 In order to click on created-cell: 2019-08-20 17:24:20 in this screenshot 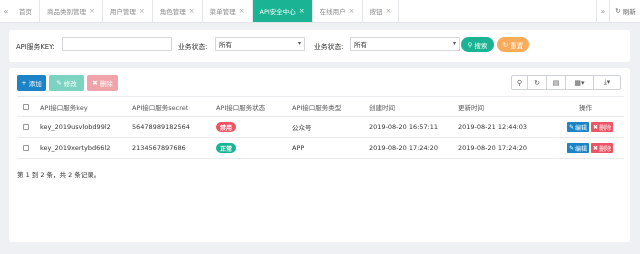, I will do `click(404, 148)`.